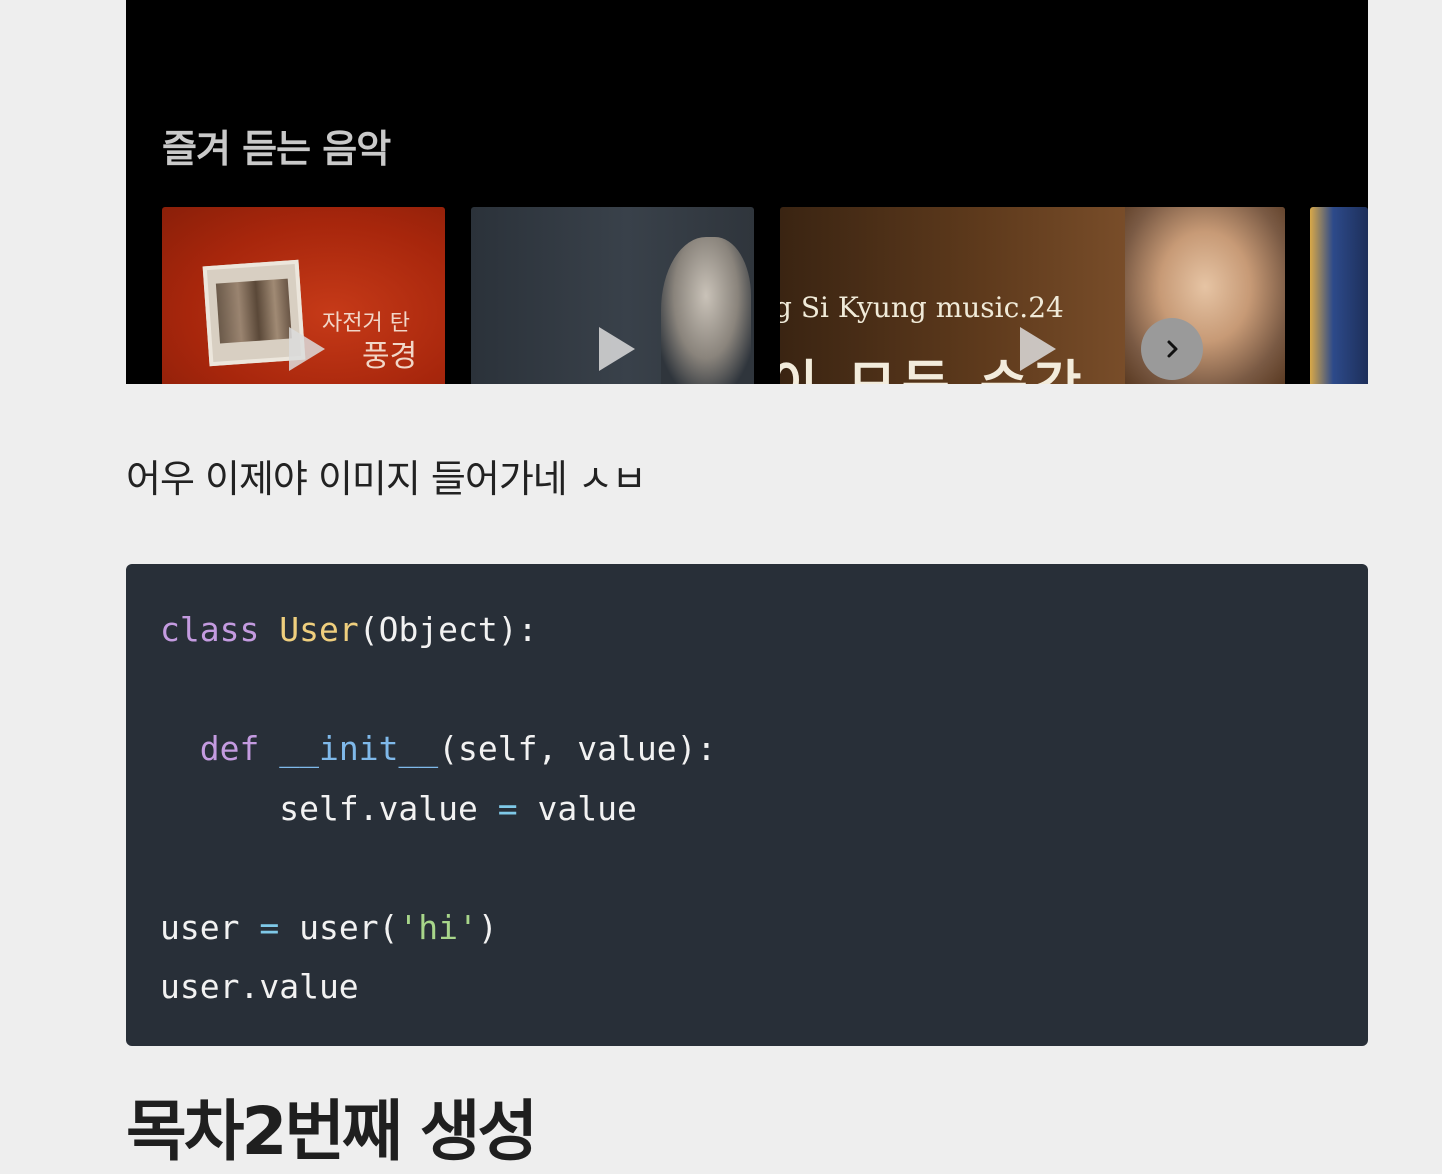 This screenshot has height=1174, width=1442. Describe the element at coordinates (458, 748) in the screenshot. I see `code-line-3: def __init__(self, value):` at that location.